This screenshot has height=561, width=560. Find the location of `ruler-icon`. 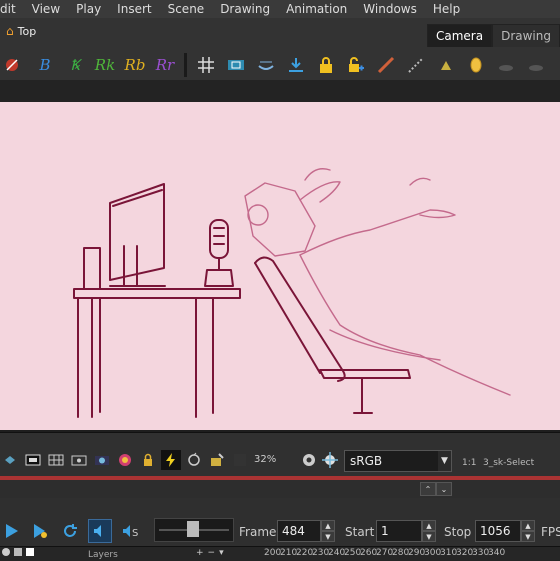

ruler-icon is located at coordinates (386, 65).